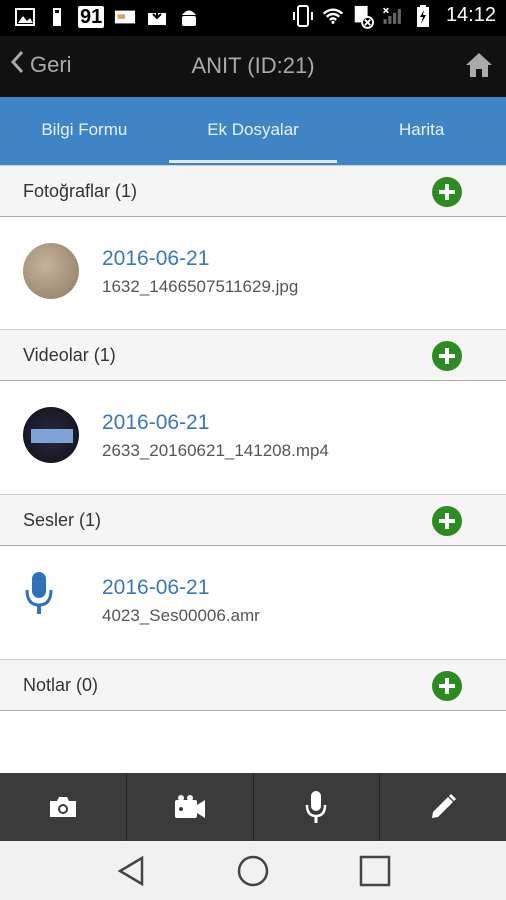 This screenshot has width=506, height=900. I want to click on card-icon, so click(125, 17).